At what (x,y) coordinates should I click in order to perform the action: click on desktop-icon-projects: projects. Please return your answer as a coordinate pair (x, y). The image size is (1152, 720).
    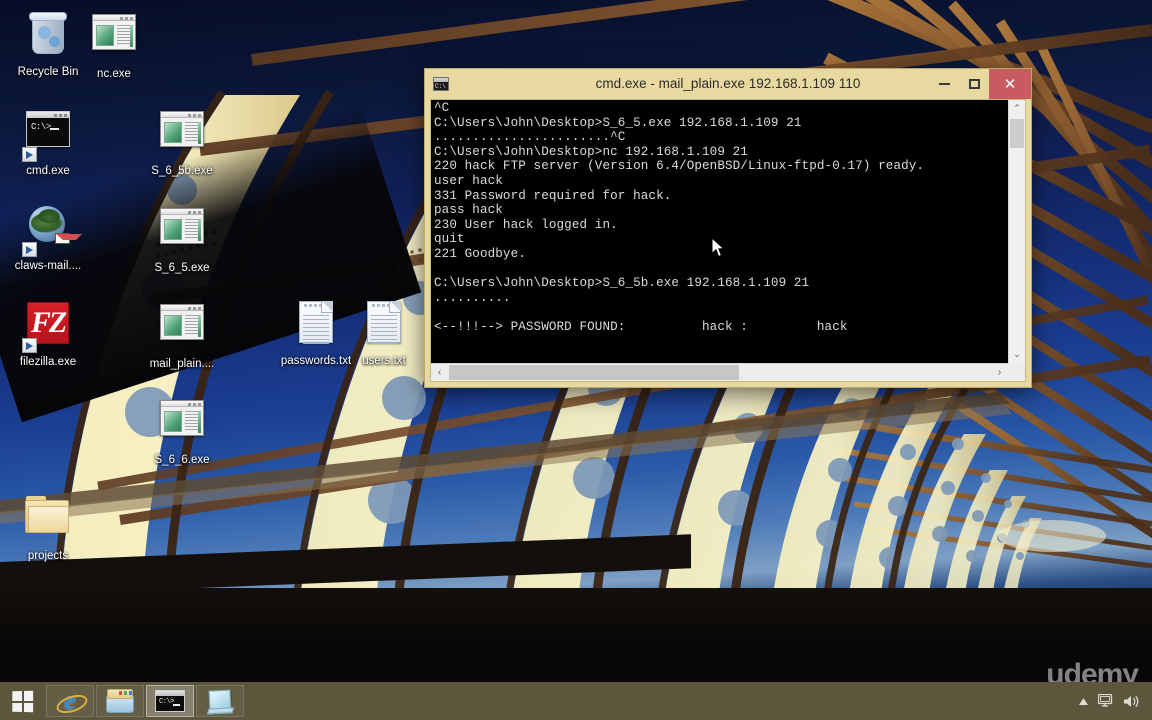
    Looking at the image, I should click on (48, 526).